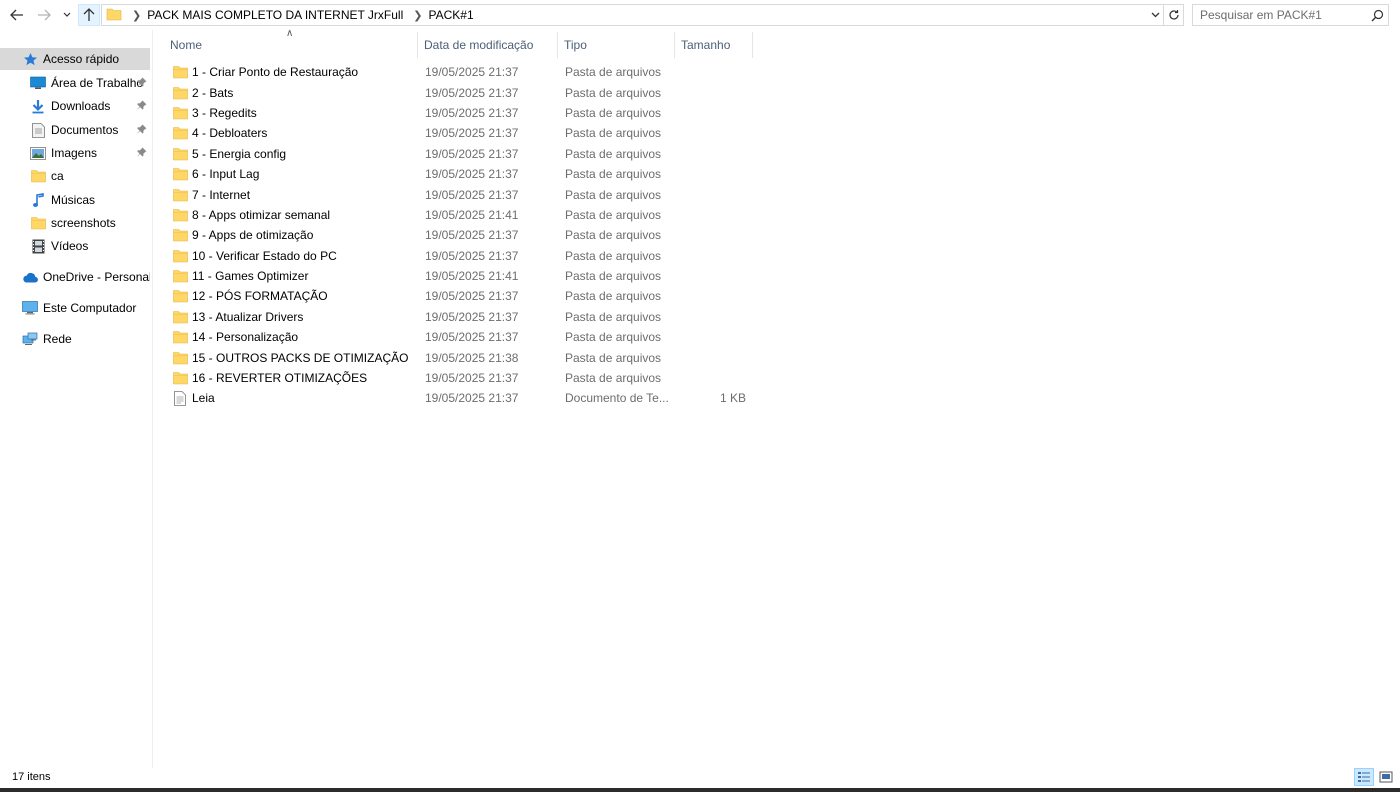  Describe the element at coordinates (714, 45) in the screenshot. I see `column-header-size: Tamanho` at that location.